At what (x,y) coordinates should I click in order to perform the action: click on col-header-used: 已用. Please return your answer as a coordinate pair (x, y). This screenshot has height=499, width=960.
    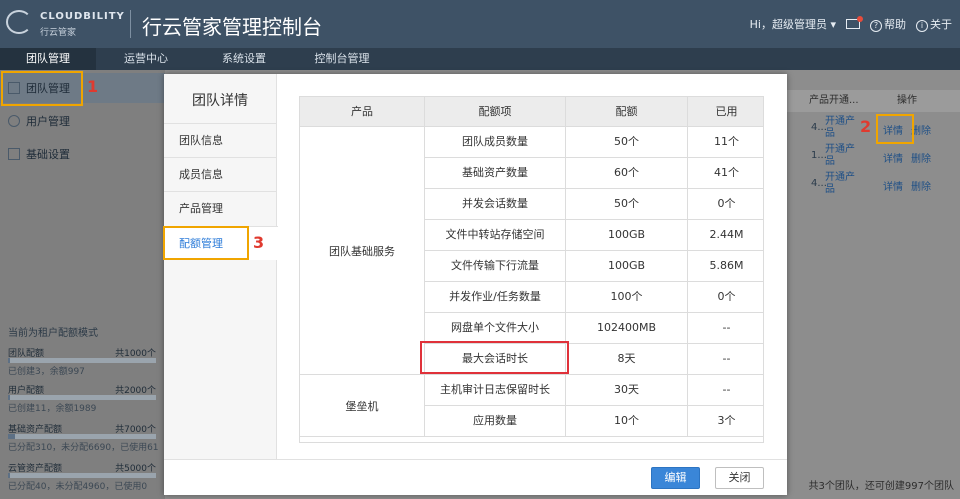
    Looking at the image, I should click on (725, 112).